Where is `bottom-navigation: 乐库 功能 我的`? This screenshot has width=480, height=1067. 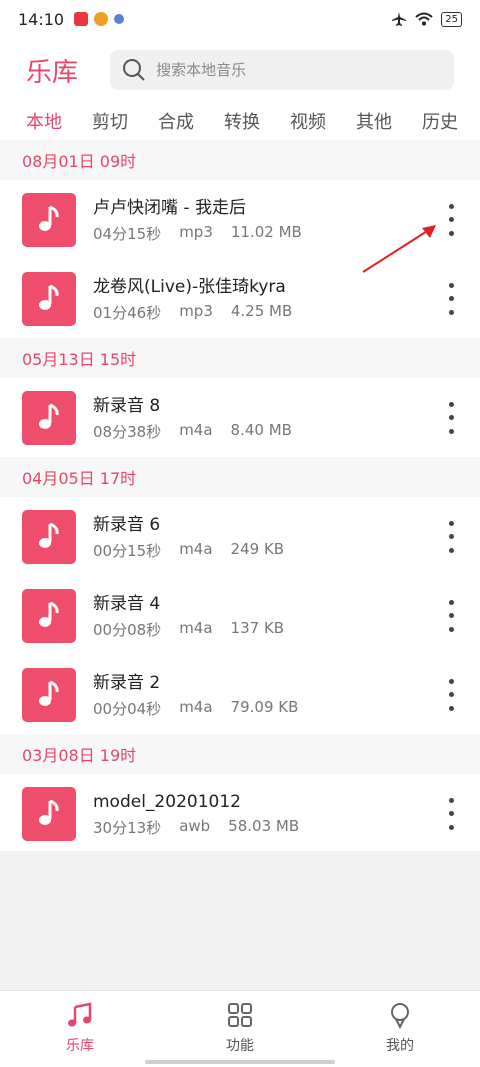
bottom-navigation: 乐库 功能 我的 is located at coordinates (240, 1028).